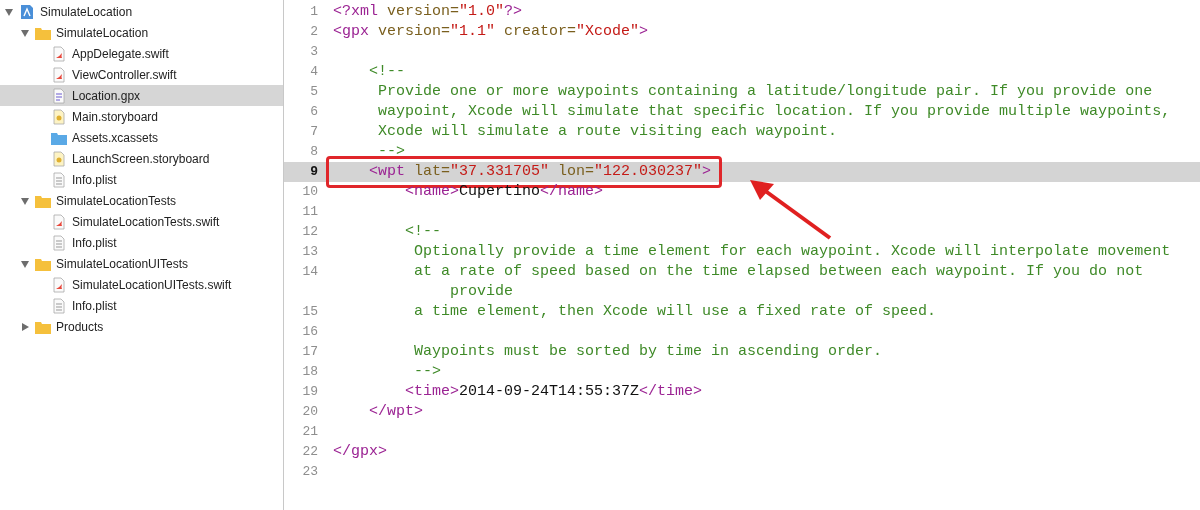  I want to click on line-number: 22, so click(310, 452).